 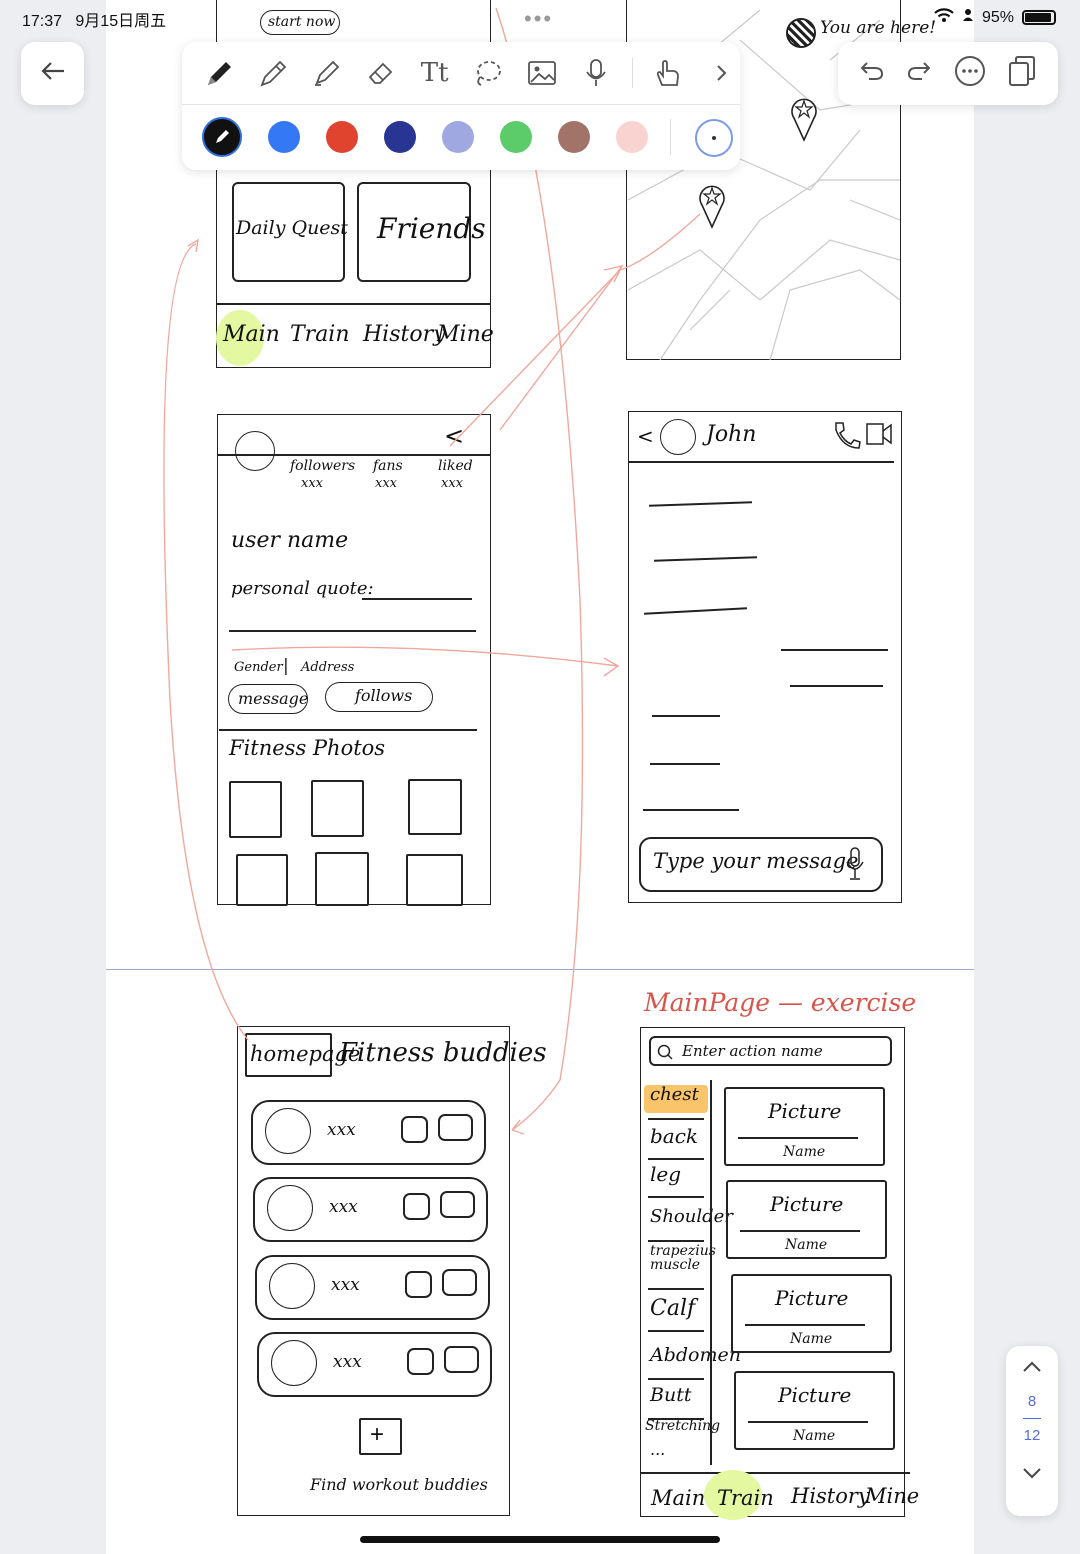 What do you see at coordinates (489, 73) in the screenshot?
I see `lasso-icon` at bounding box center [489, 73].